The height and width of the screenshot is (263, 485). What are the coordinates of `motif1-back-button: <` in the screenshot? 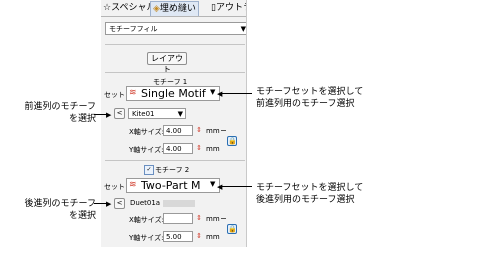 It's located at (119, 113).